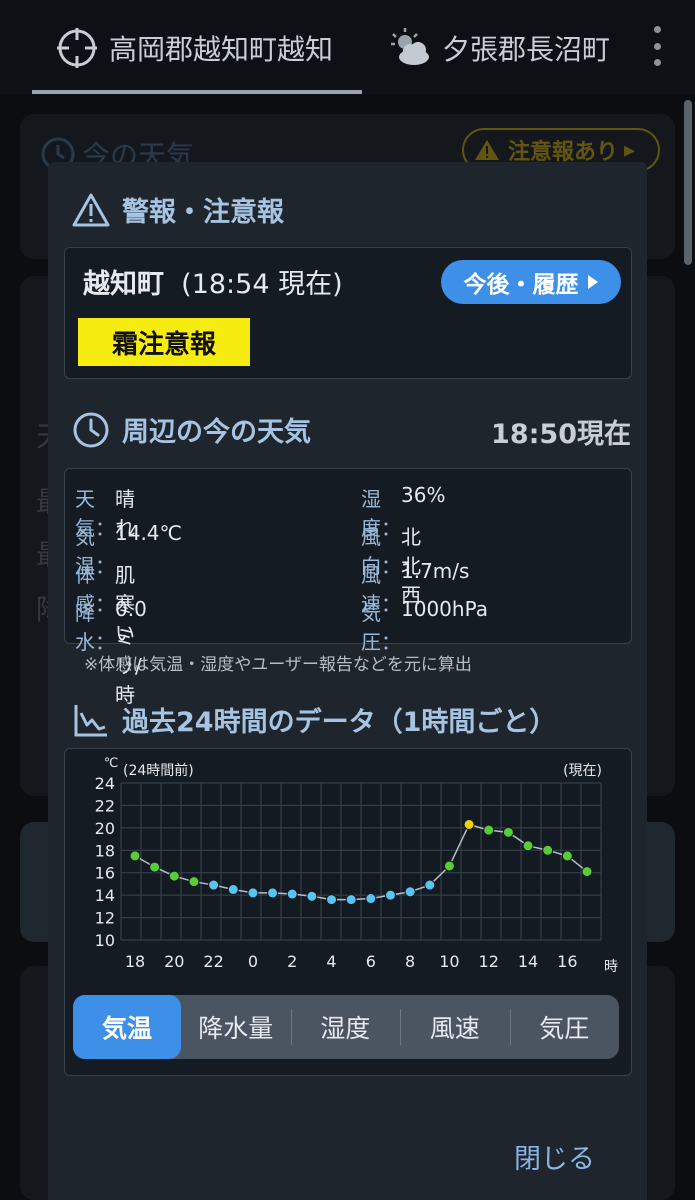  Describe the element at coordinates (105, 850) in the screenshot. I see `y-tick-label: 18` at that location.